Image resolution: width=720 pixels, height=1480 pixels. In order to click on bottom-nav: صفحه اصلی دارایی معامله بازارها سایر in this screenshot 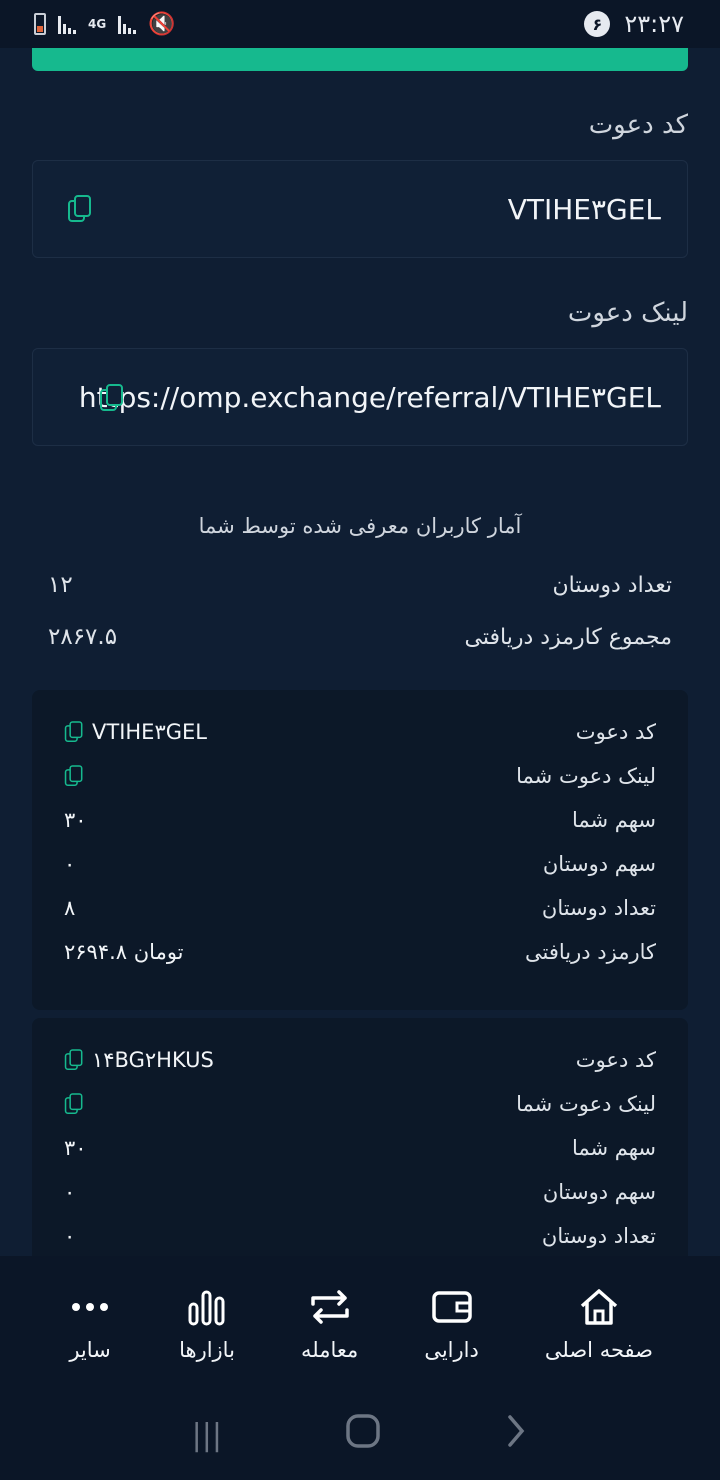, I will do `click(360, 1323)`.